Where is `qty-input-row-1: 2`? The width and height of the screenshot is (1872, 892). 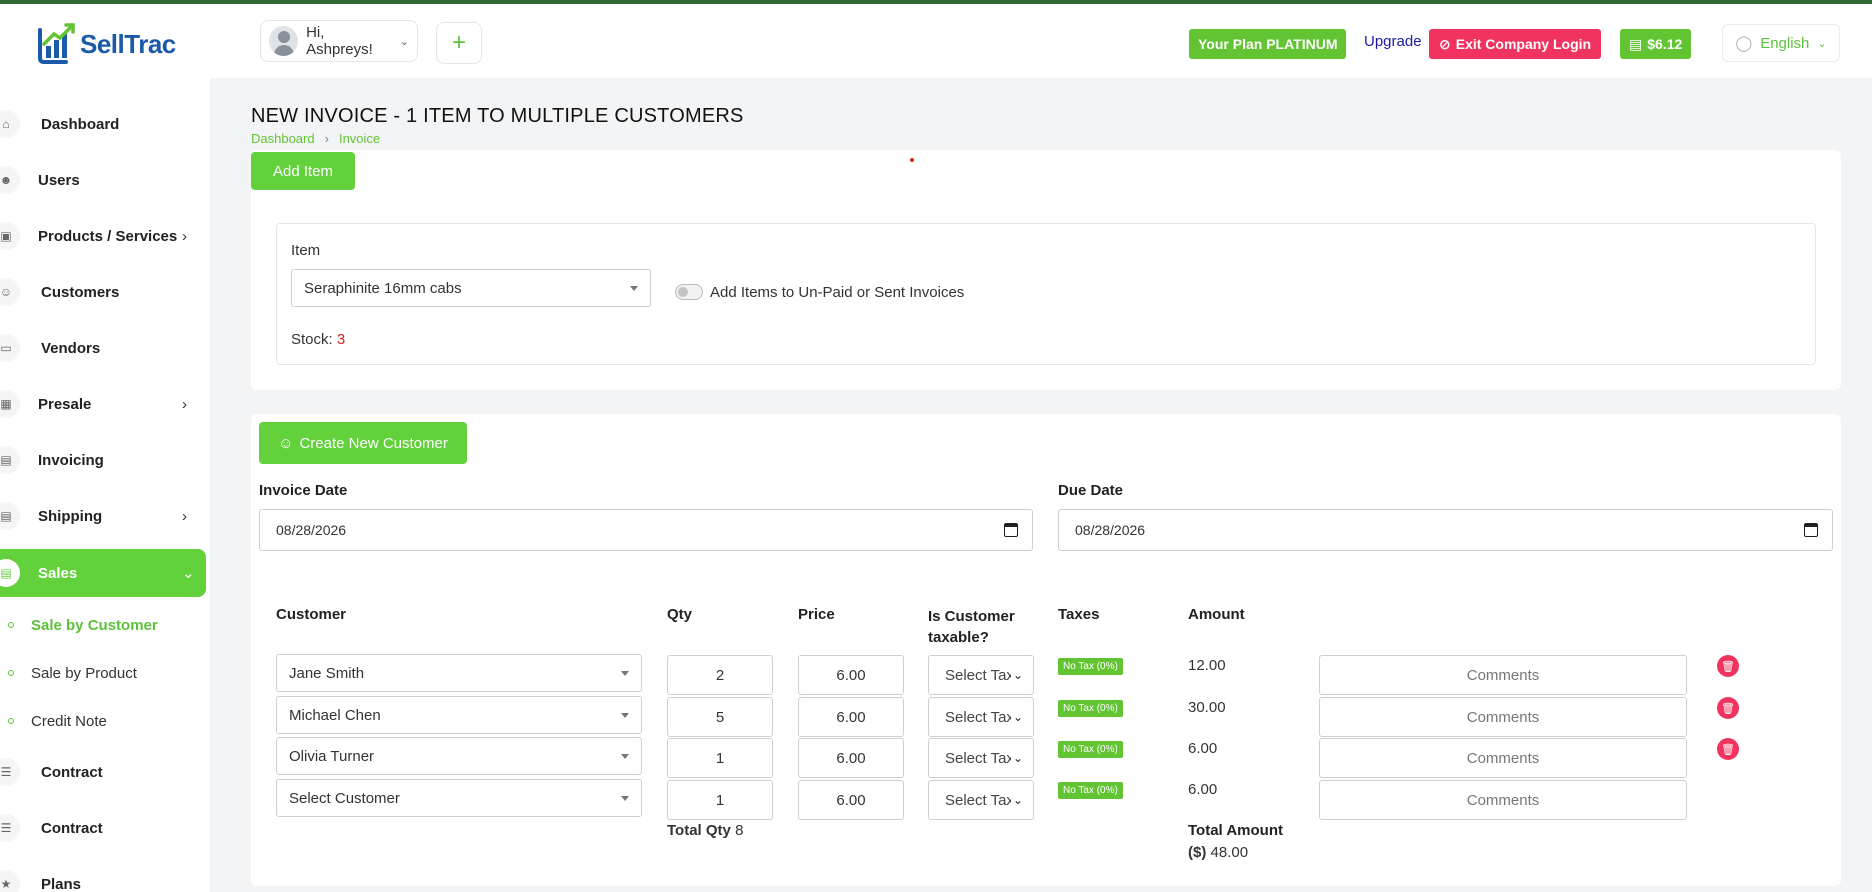
qty-input-row-1: 2 is located at coordinates (720, 675).